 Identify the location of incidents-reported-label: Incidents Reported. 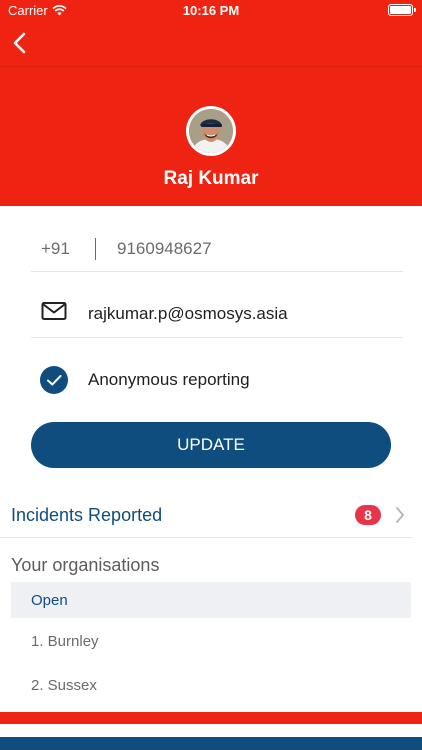
(87, 515).